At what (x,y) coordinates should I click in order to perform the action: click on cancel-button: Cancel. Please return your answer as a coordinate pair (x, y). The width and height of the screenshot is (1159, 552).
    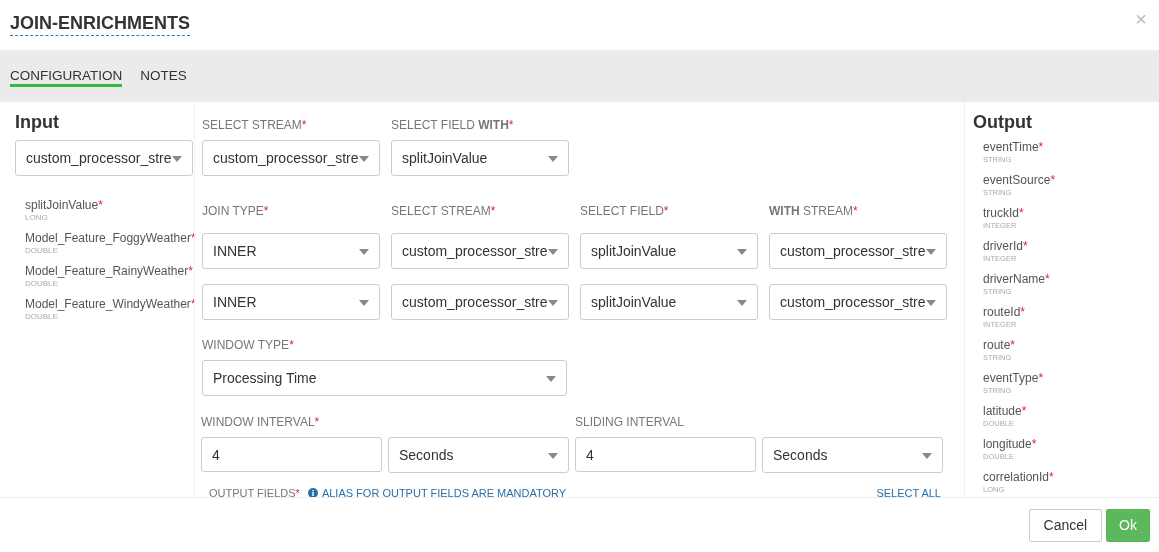
    Looking at the image, I should click on (1065, 525).